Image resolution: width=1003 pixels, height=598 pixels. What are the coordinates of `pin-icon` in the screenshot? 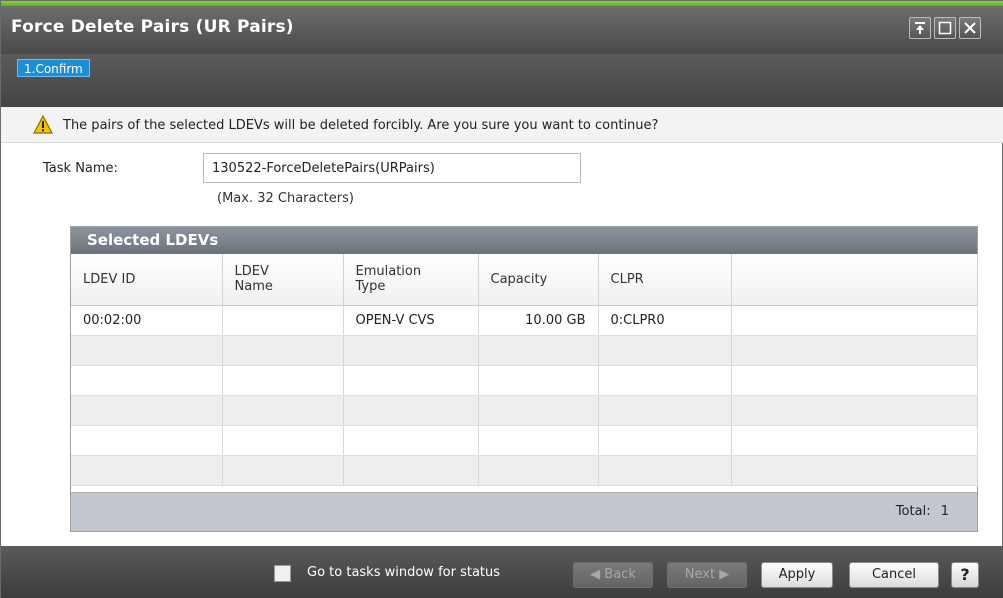 It's located at (920, 28).